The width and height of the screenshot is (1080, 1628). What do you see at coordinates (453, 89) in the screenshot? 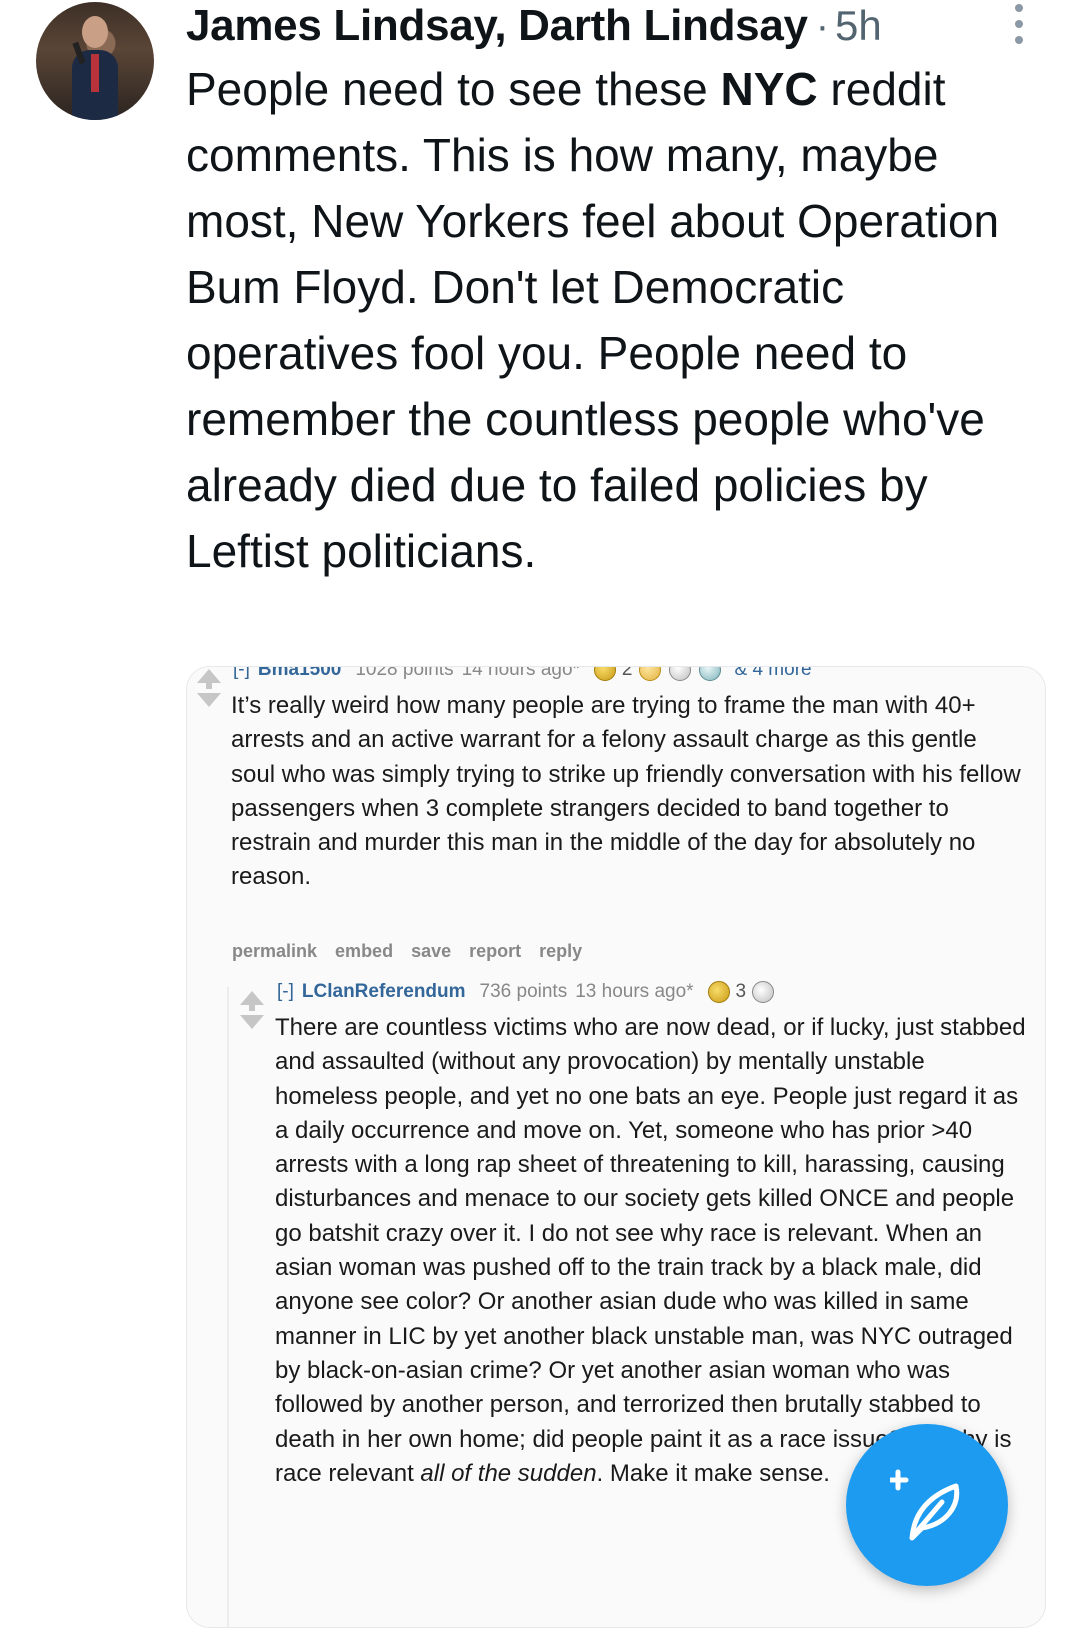
I see `post-text-part: People need to see these` at bounding box center [453, 89].